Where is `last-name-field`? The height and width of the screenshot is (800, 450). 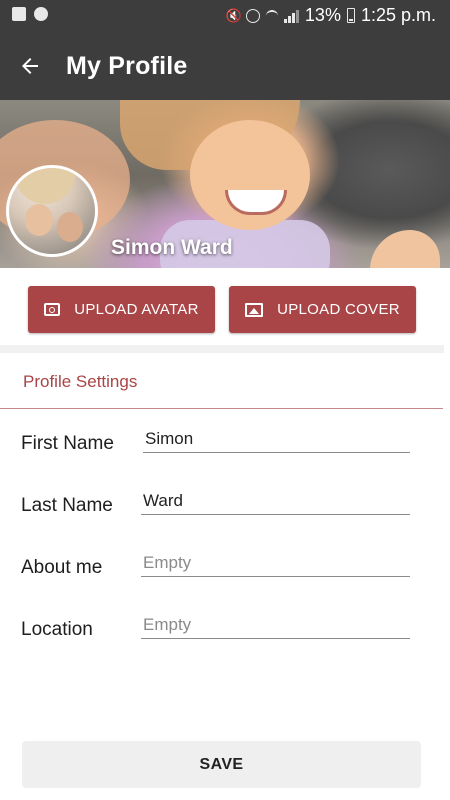 last-name-field is located at coordinates (275, 501).